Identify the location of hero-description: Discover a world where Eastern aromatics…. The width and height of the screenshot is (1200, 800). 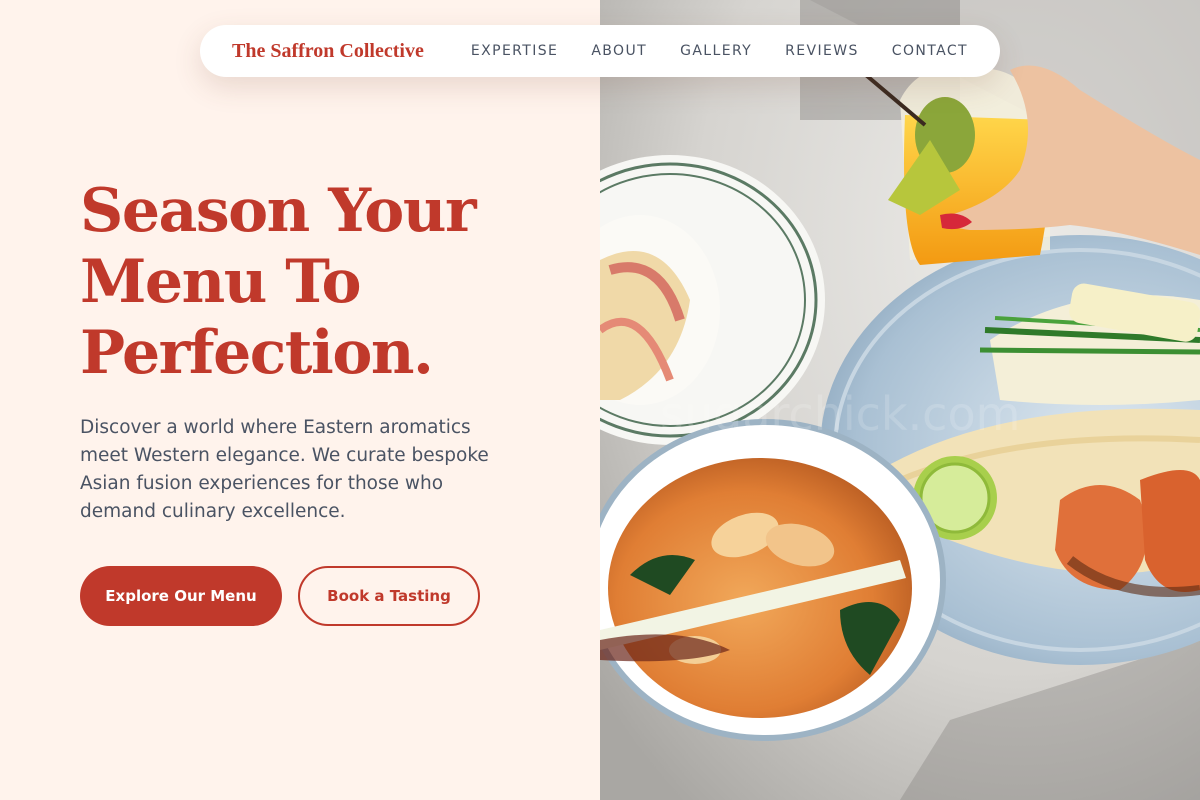
(284, 469).